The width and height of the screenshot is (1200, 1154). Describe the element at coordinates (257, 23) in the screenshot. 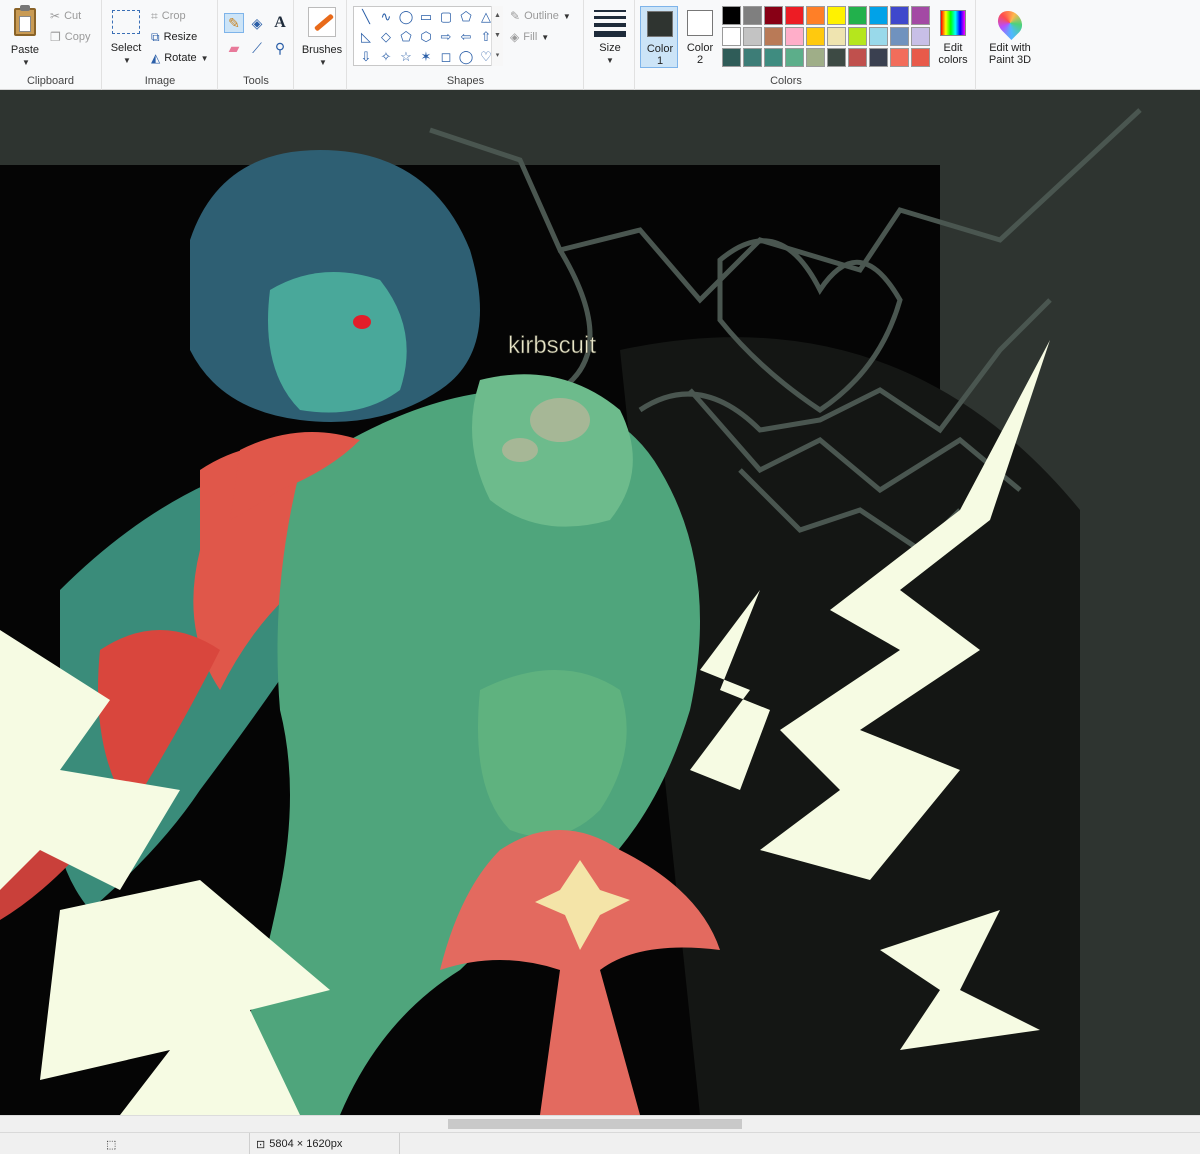

I see `fill-tool: ◈` at that location.